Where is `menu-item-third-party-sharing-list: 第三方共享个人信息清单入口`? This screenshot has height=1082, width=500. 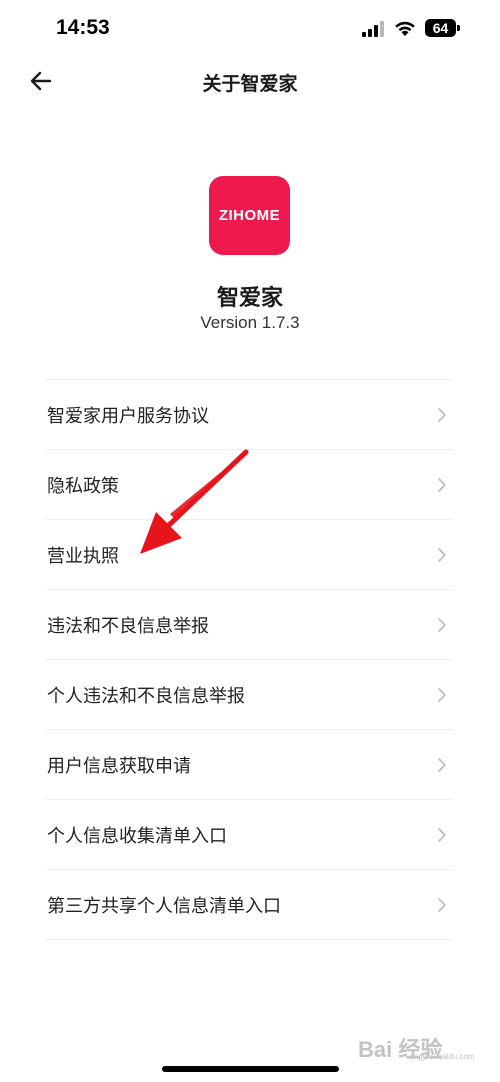 menu-item-third-party-sharing-list: 第三方共享个人信息清单入口 is located at coordinates (249, 905).